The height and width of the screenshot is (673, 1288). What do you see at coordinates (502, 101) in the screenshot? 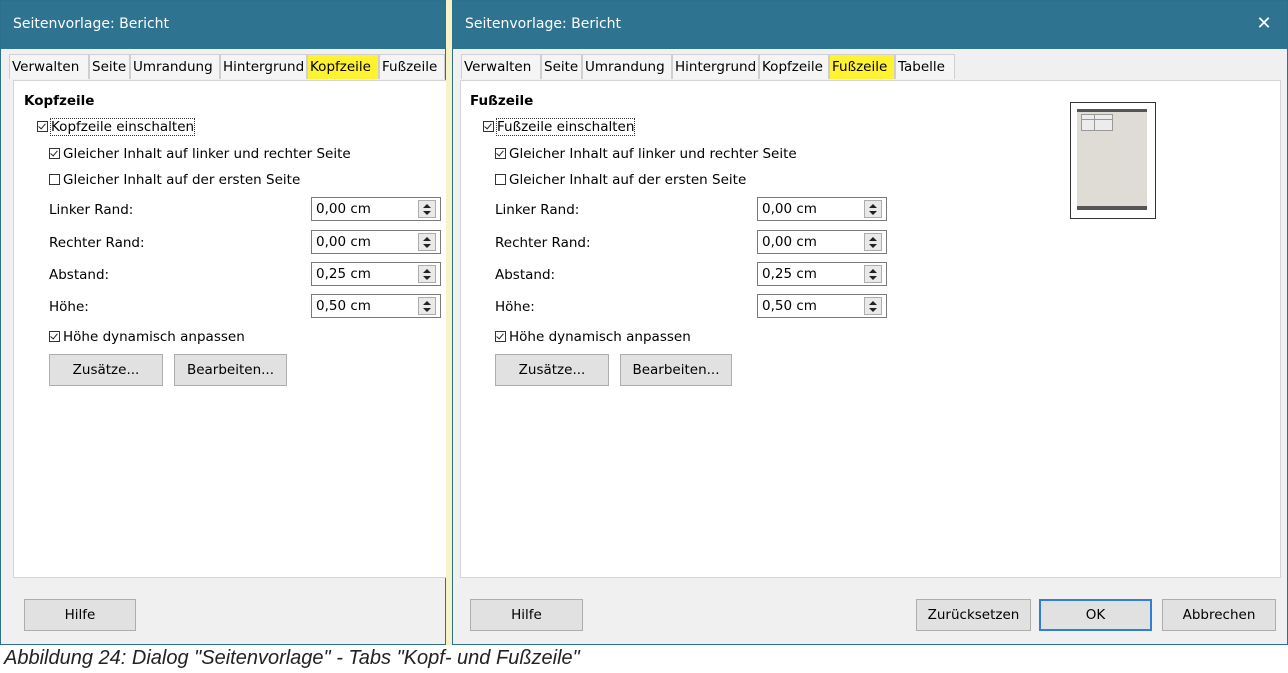
I see `section-title: Fußzeile` at bounding box center [502, 101].